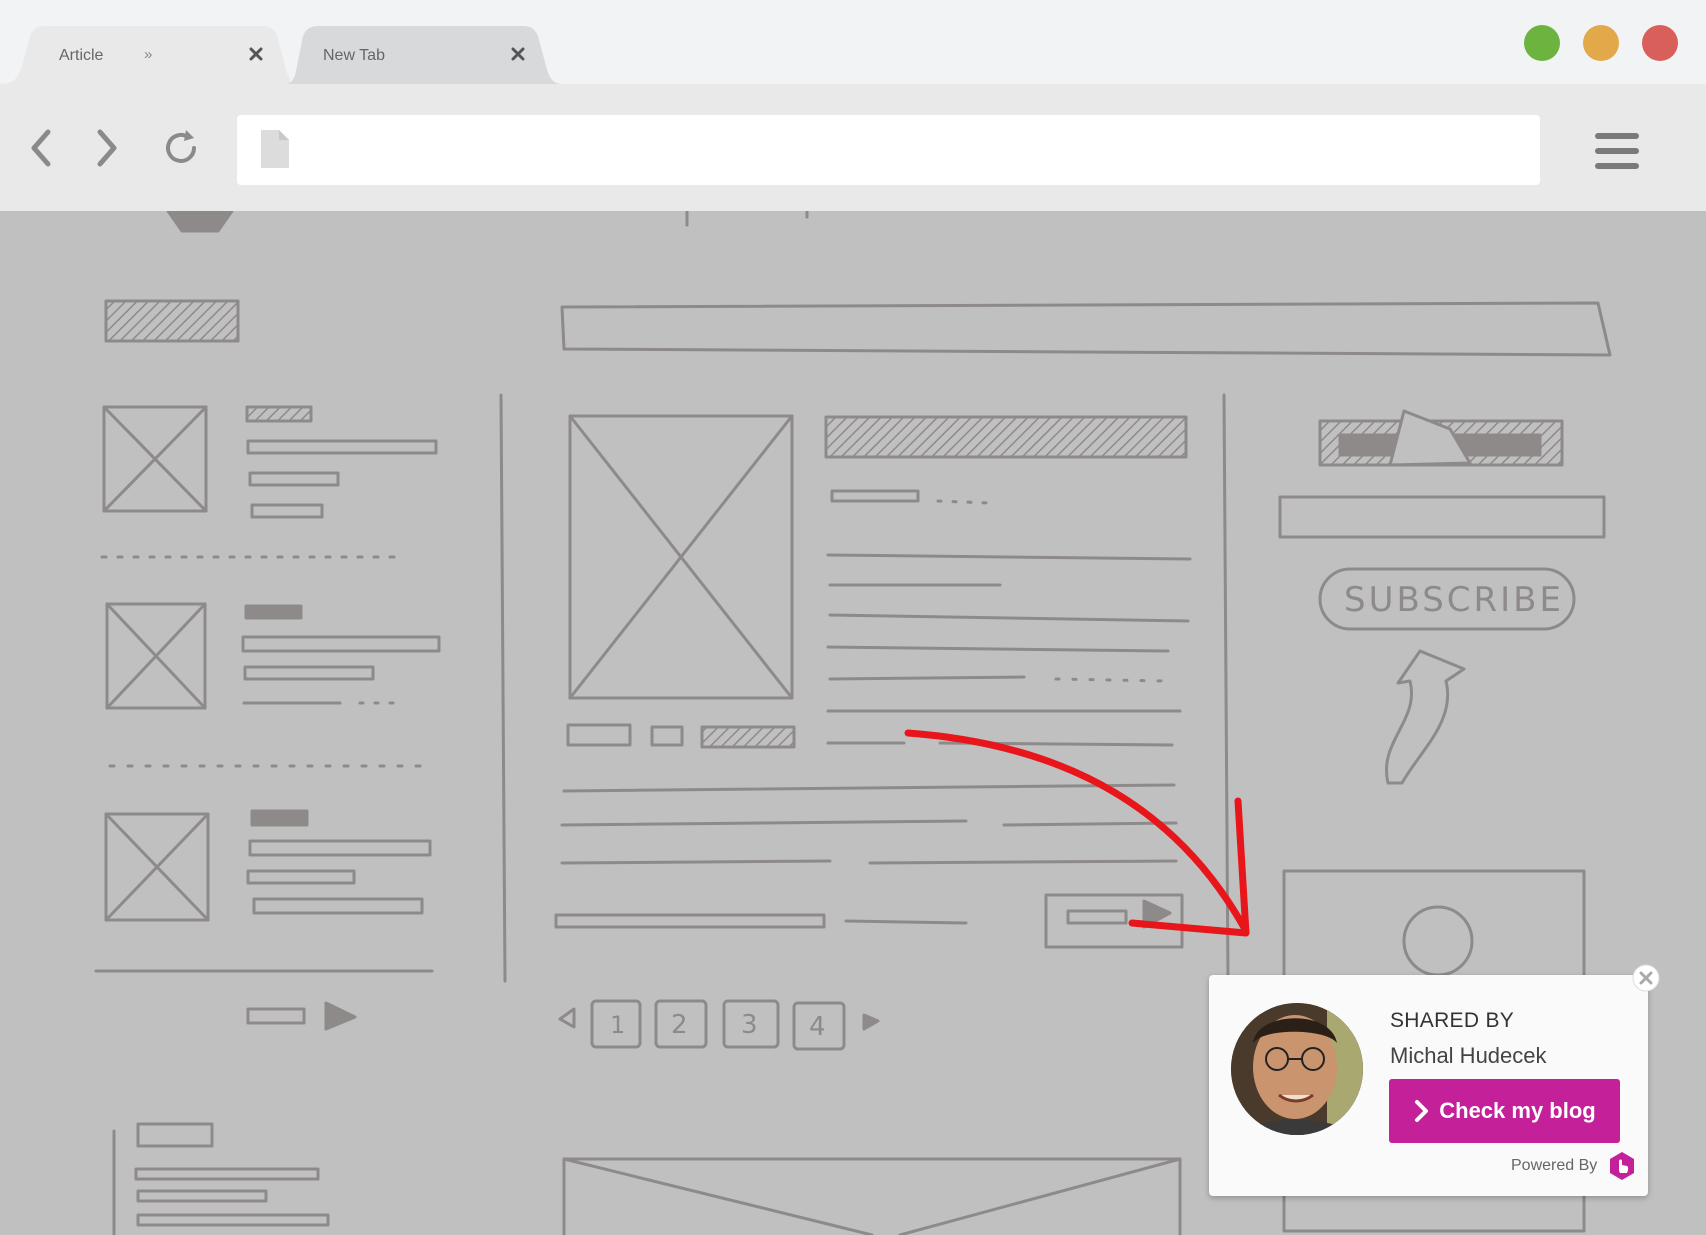 The image size is (1706, 1235). Describe the element at coordinates (679, 1025) in the screenshot. I see `sketch-page-number: 2` at that location.